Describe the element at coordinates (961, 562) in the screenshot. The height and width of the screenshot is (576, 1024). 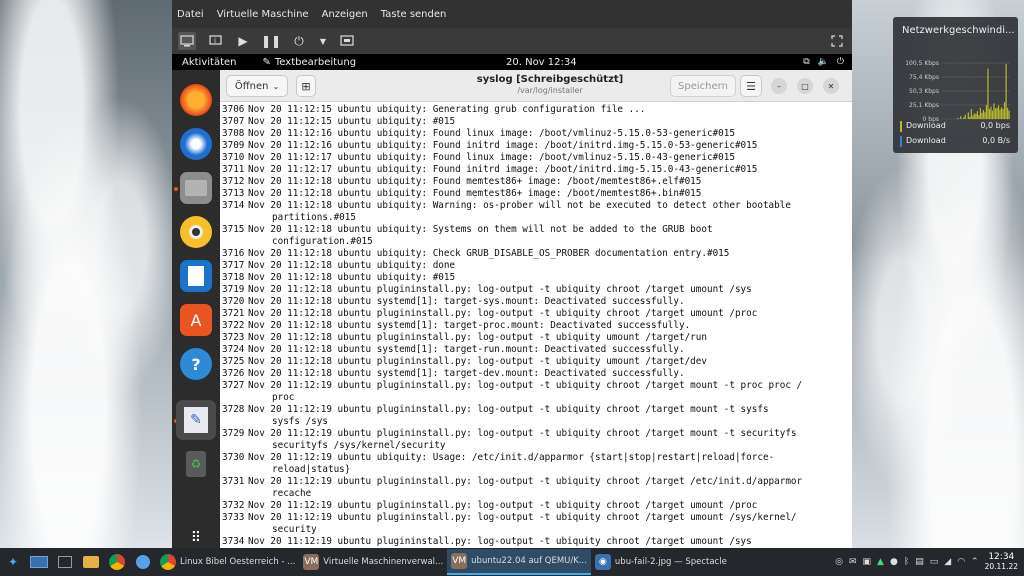
I see `wifi-icon: ◠` at that location.